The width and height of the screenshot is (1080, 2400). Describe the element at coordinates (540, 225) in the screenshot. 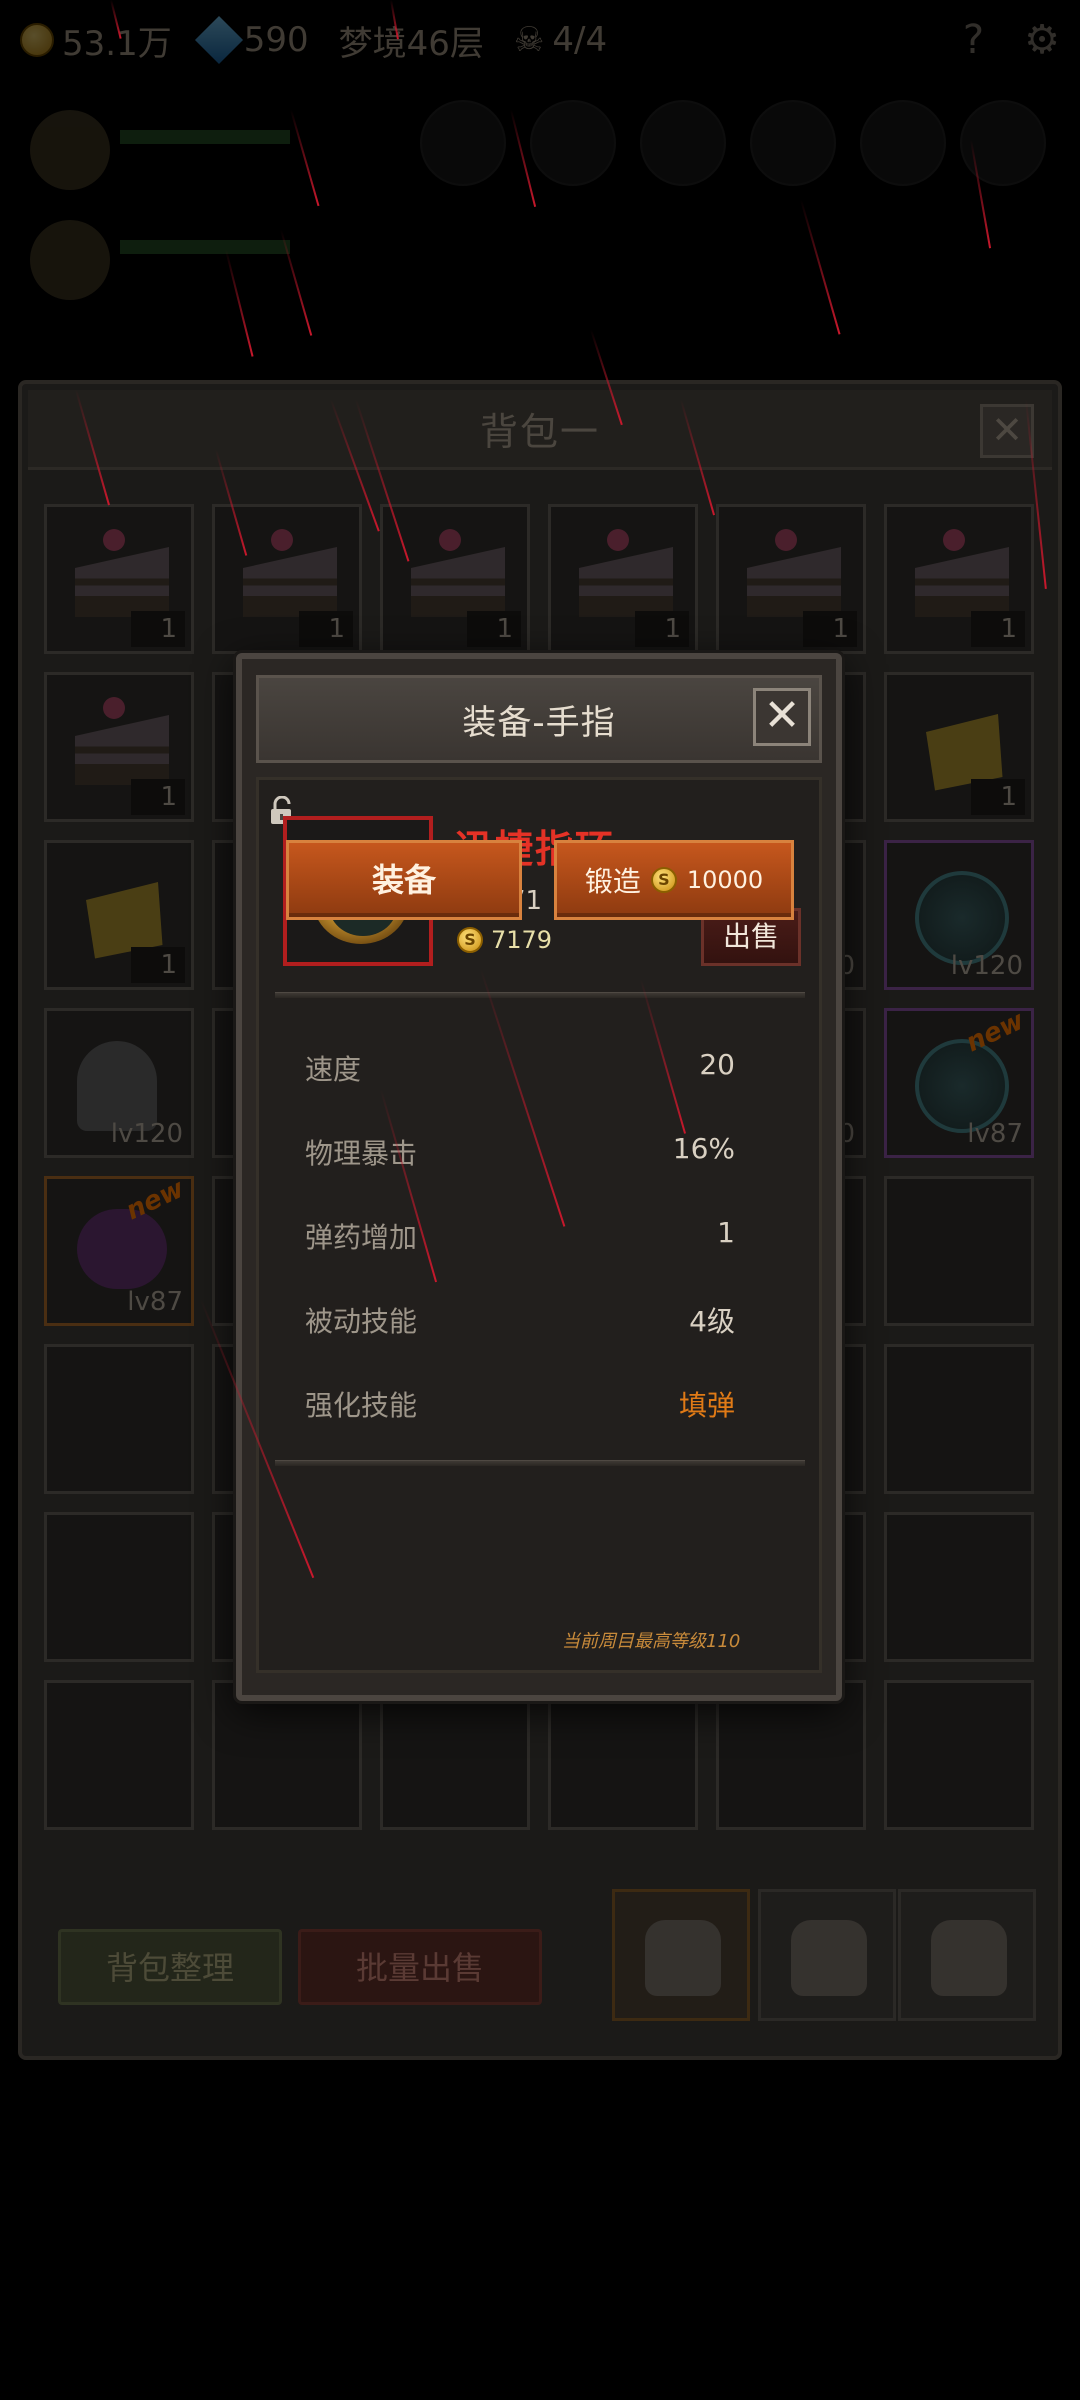

I see `hero-strip` at that location.